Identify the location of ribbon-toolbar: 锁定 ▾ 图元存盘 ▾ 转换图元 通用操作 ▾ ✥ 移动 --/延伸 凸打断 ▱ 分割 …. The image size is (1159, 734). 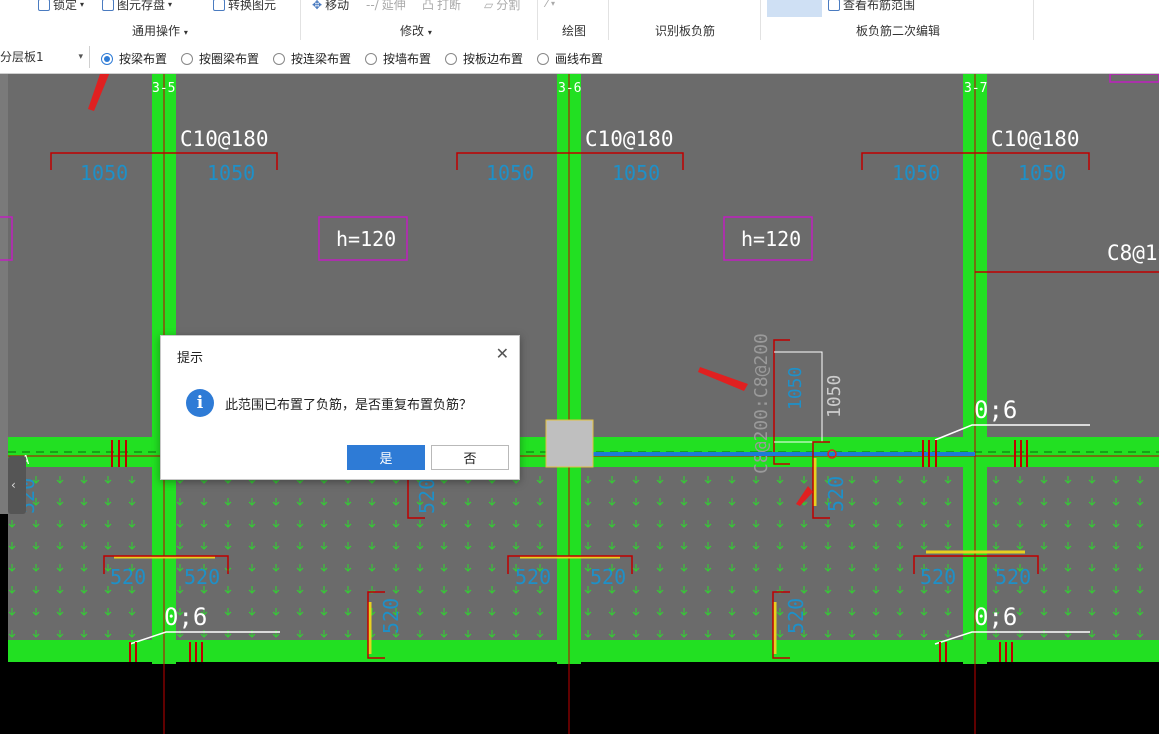
(579, 21).